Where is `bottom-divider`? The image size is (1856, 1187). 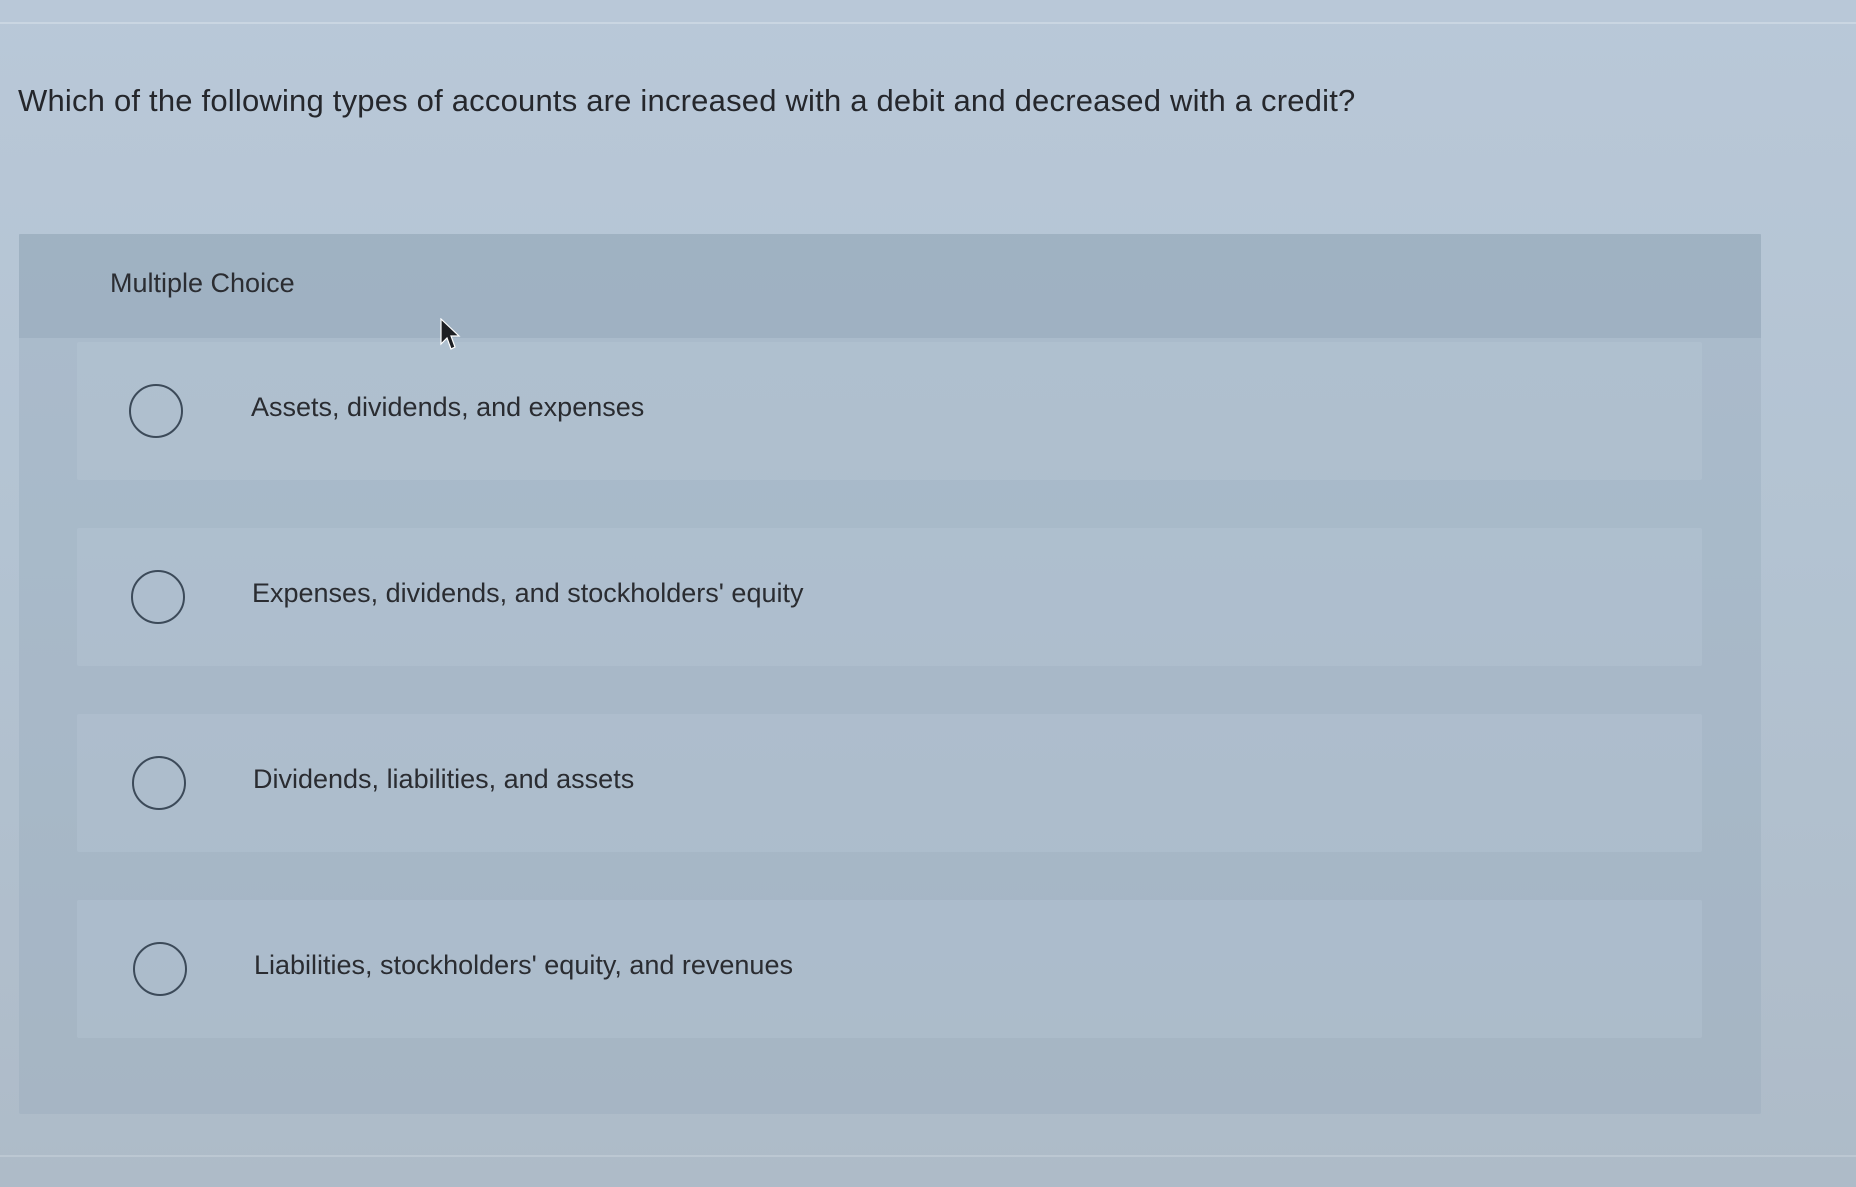
bottom-divider is located at coordinates (928, 1156).